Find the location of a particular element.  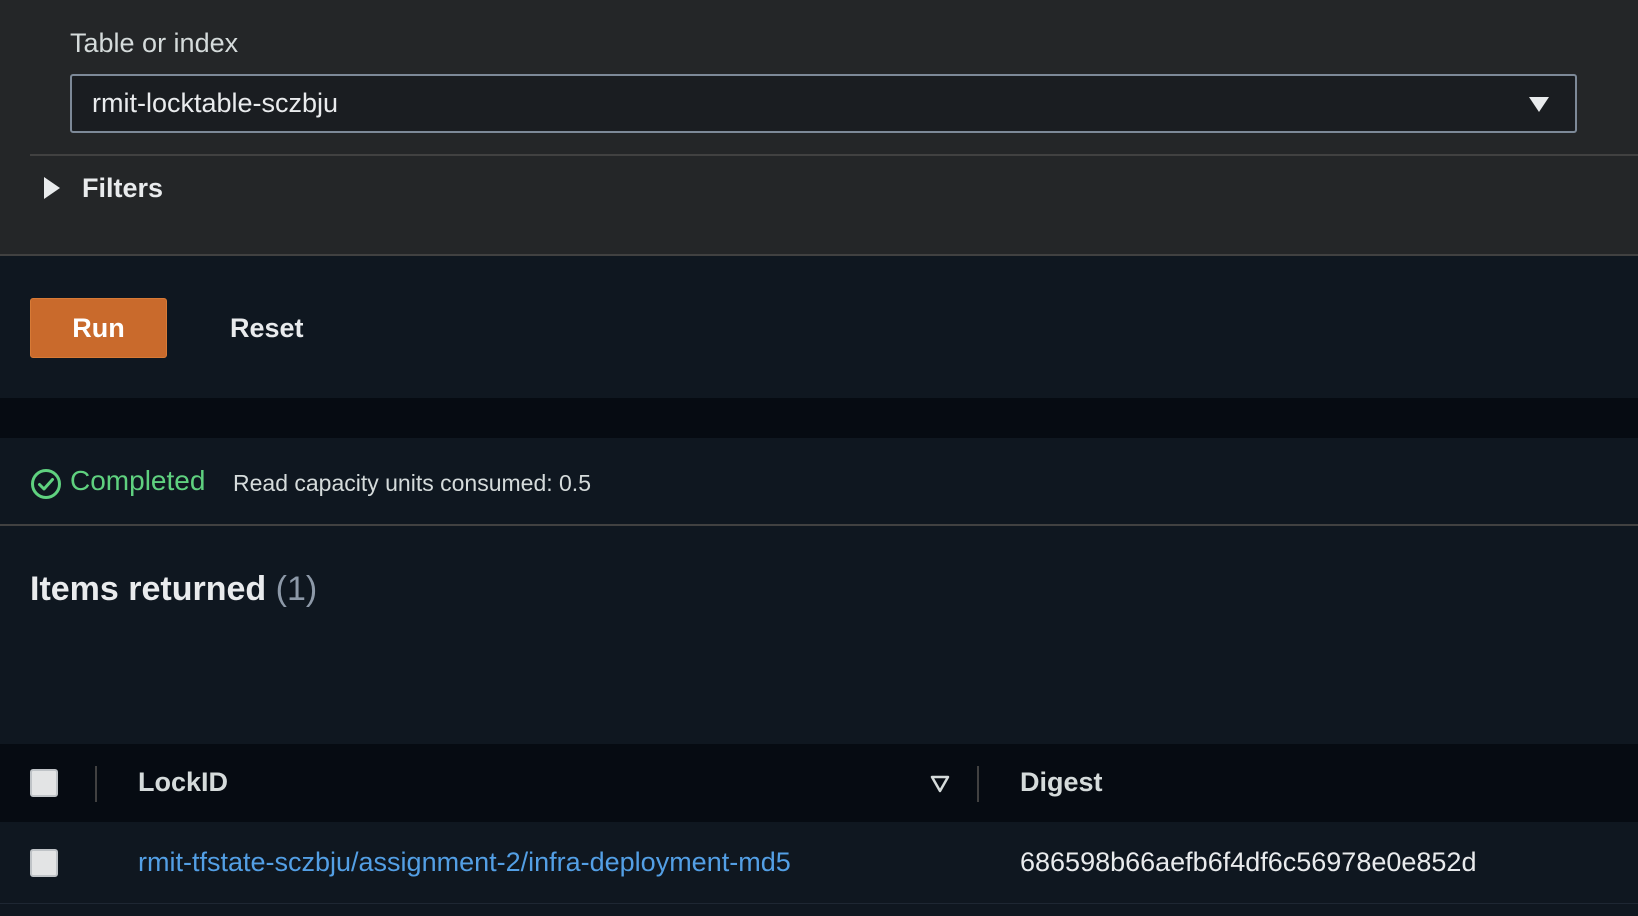

results-title-text: Items returned is located at coordinates (148, 589).